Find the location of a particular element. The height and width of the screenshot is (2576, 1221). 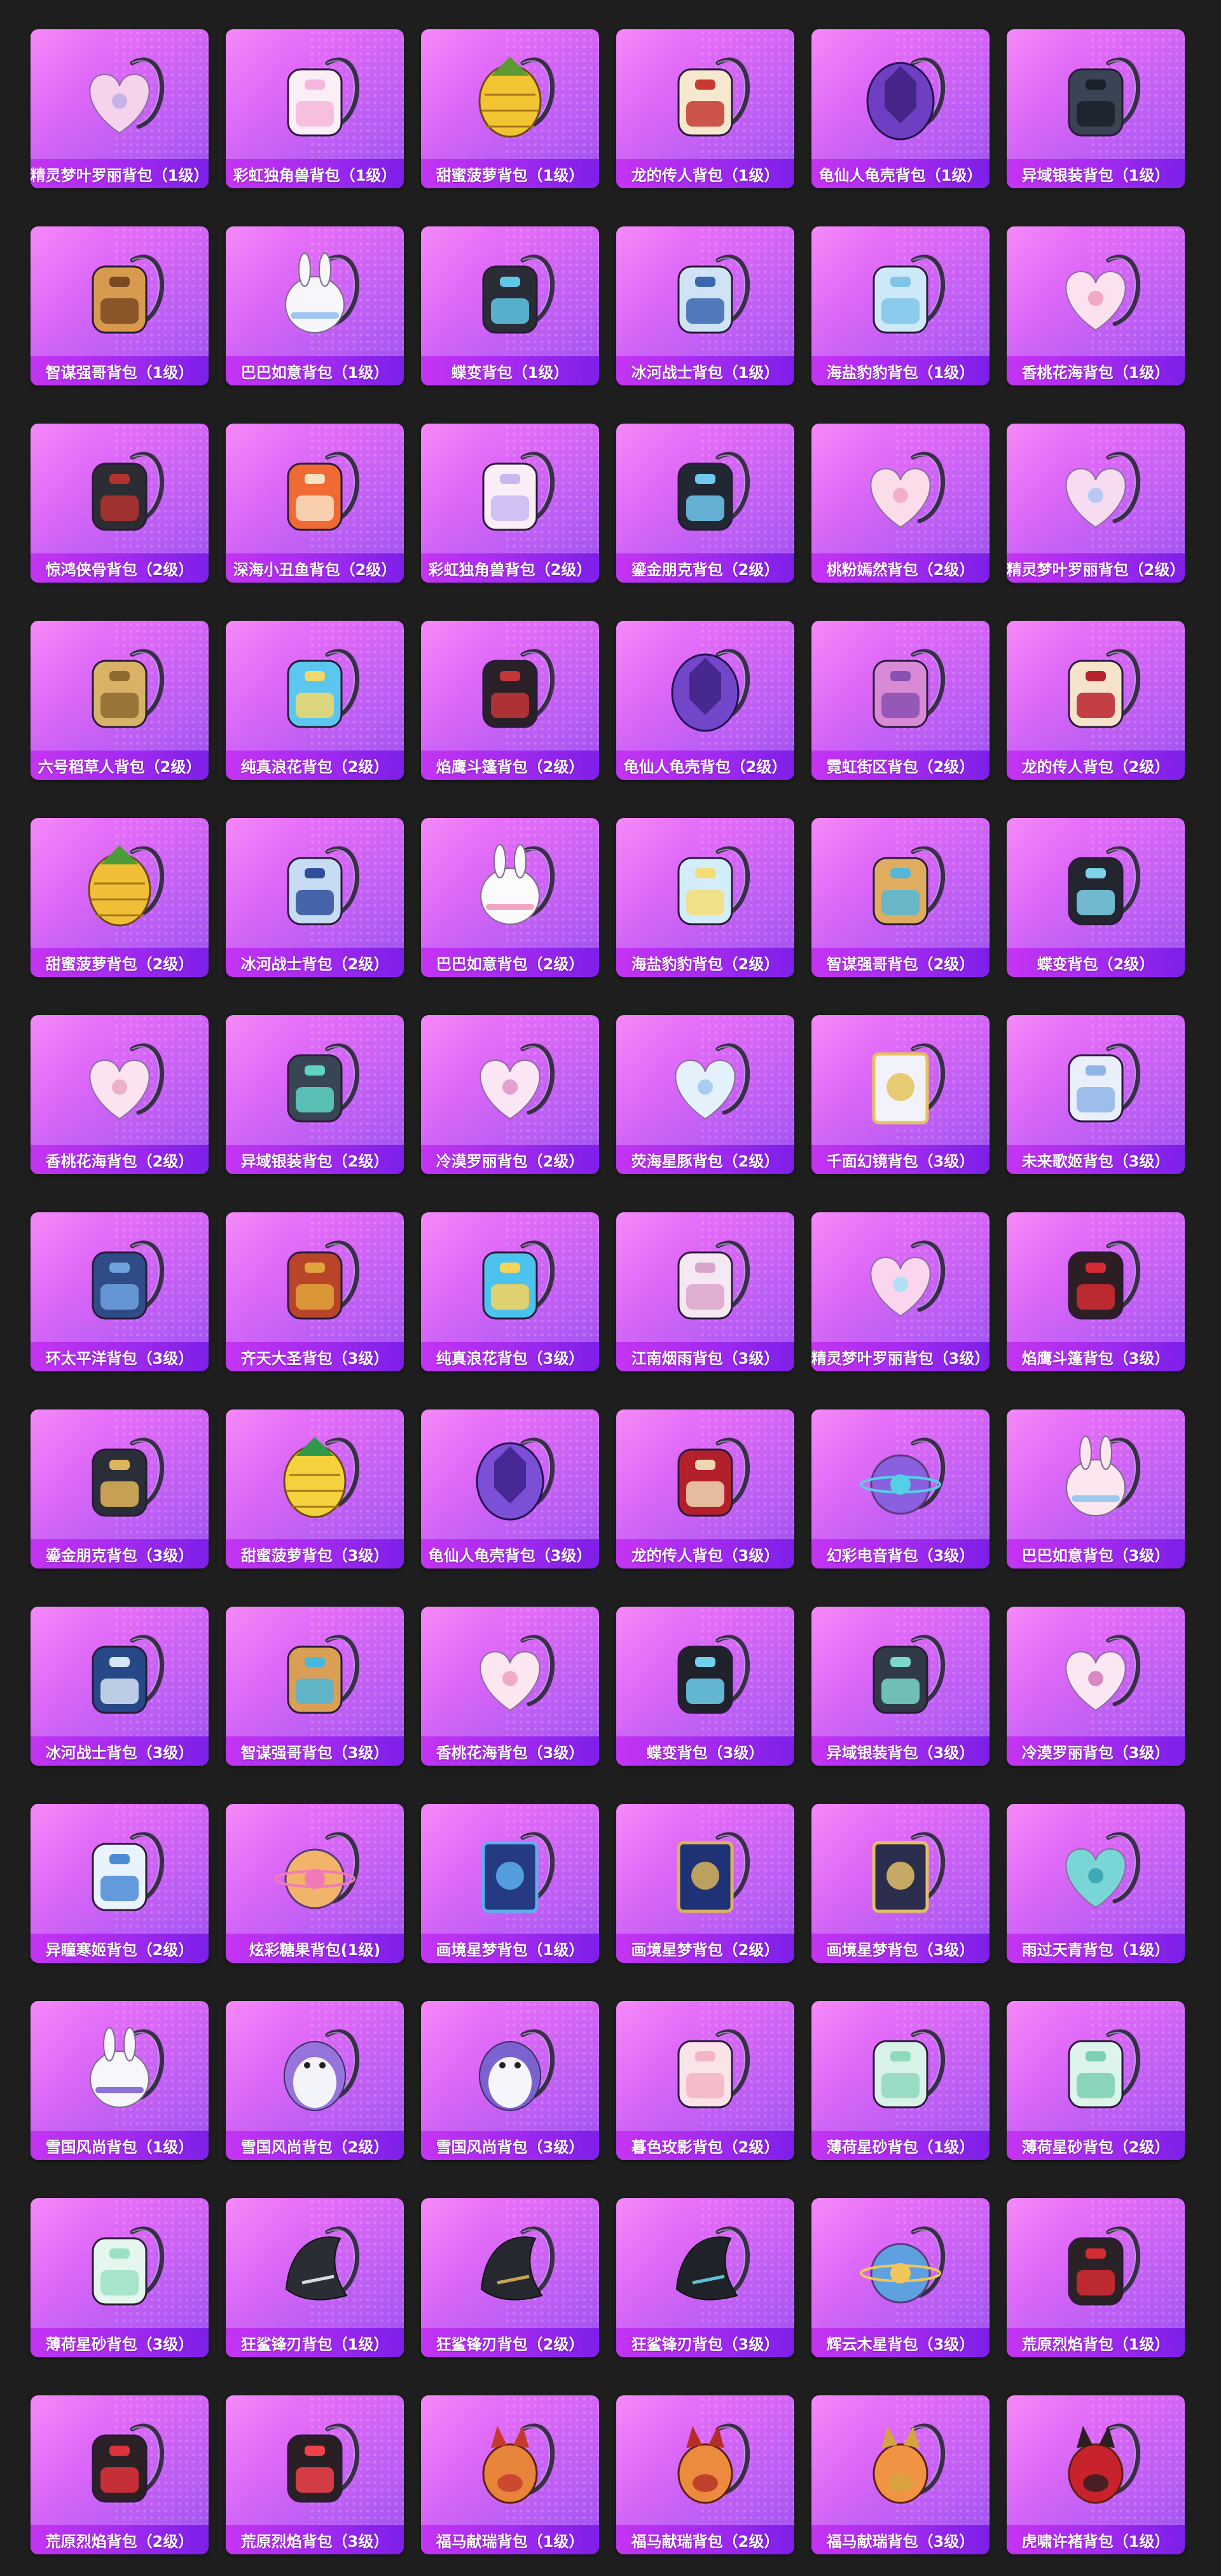

label-bar: 荒原烈焰背包（3级） is located at coordinates (315, 2539).